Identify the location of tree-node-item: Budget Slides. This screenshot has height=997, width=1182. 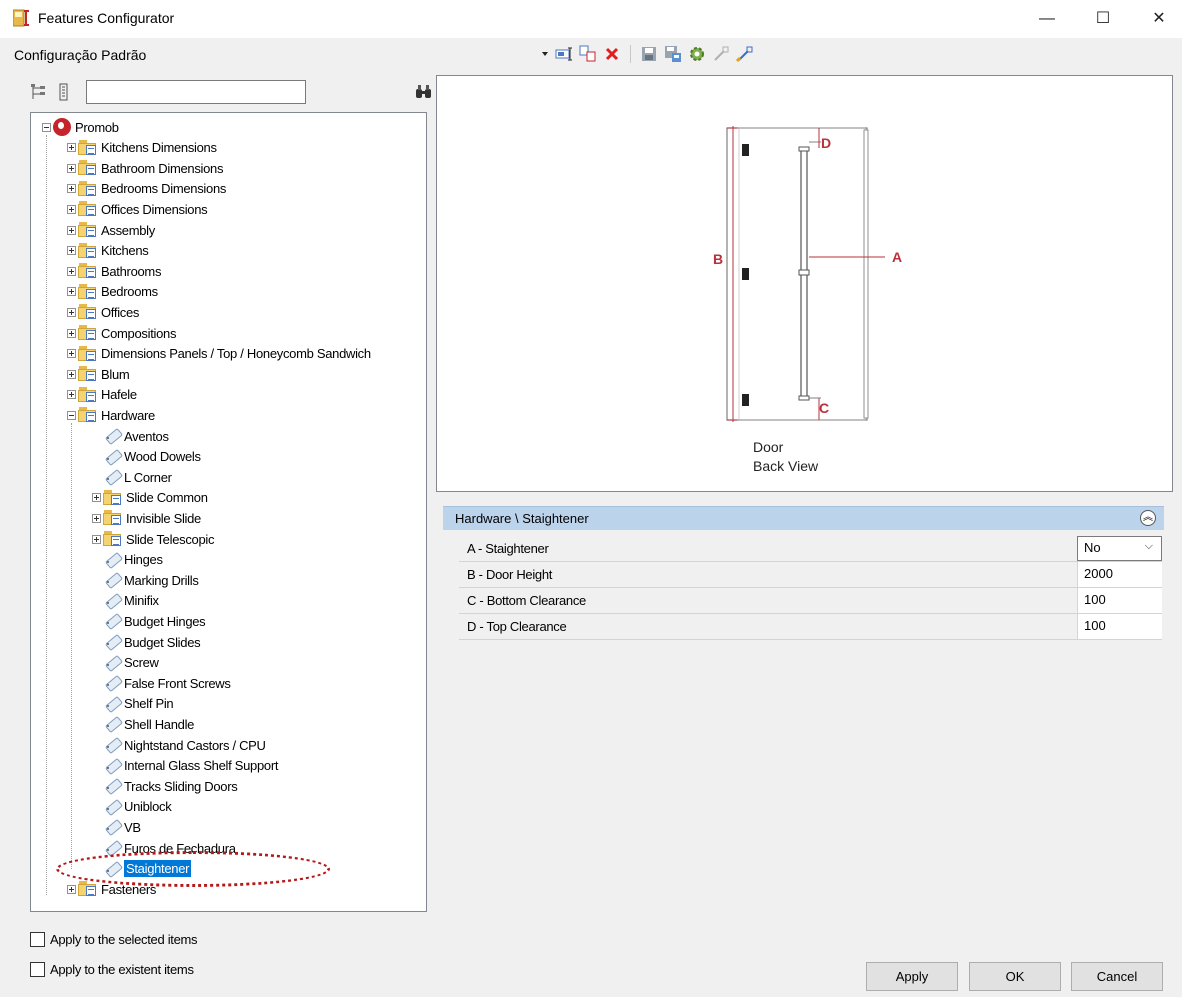
(146, 642).